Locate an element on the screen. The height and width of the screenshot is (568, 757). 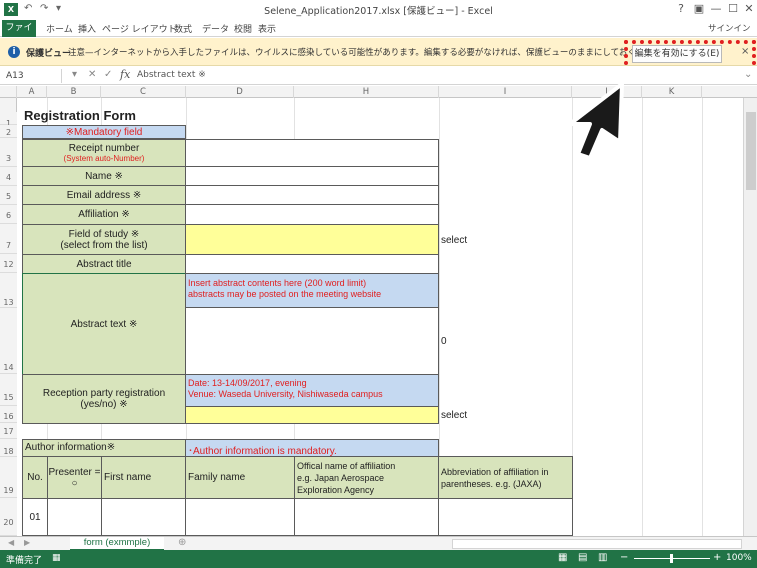
add-sheet-icon: ⊕ is located at coordinates (182, 542).